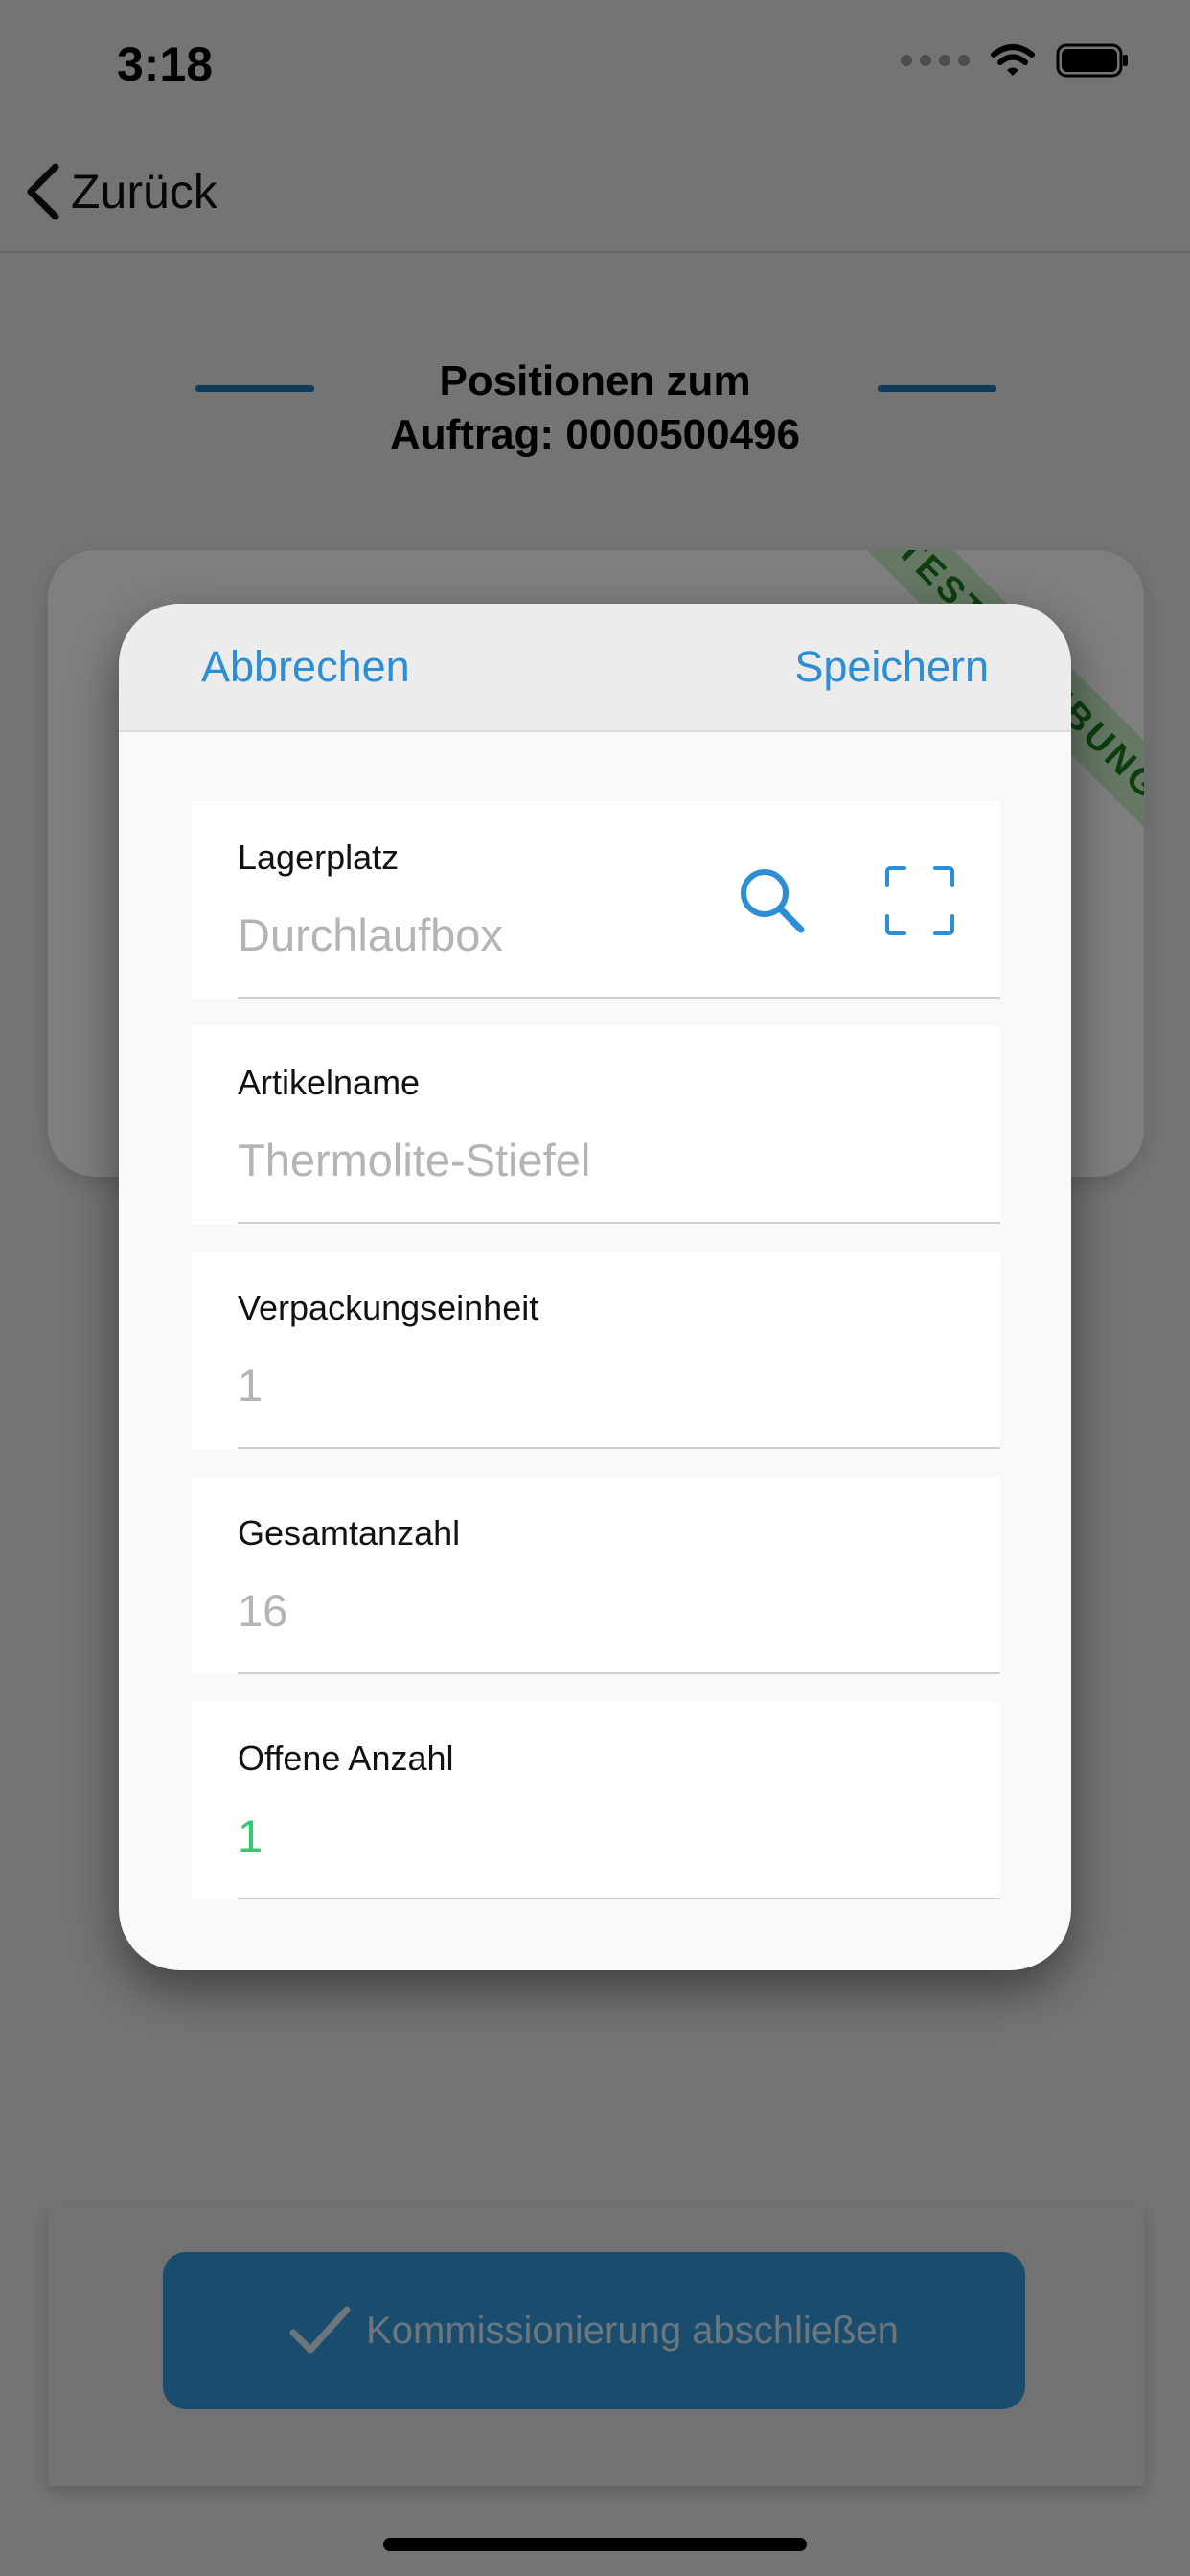 This screenshot has width=1190, height=2576. Describe the element at coordinates (596, 1800) in the screenshot. I see `field-open-count: Offene Anzahl 1` at that location.